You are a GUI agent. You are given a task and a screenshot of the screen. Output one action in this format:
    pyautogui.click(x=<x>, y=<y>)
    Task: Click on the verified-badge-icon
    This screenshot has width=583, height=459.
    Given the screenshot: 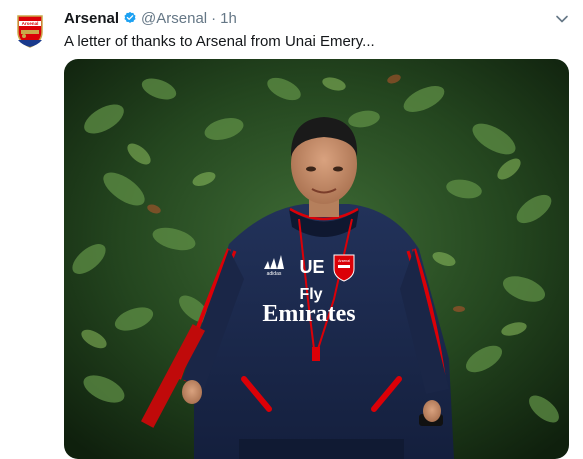 What is the action you would take?
    pyautogui.click(x=130, y=17)
    